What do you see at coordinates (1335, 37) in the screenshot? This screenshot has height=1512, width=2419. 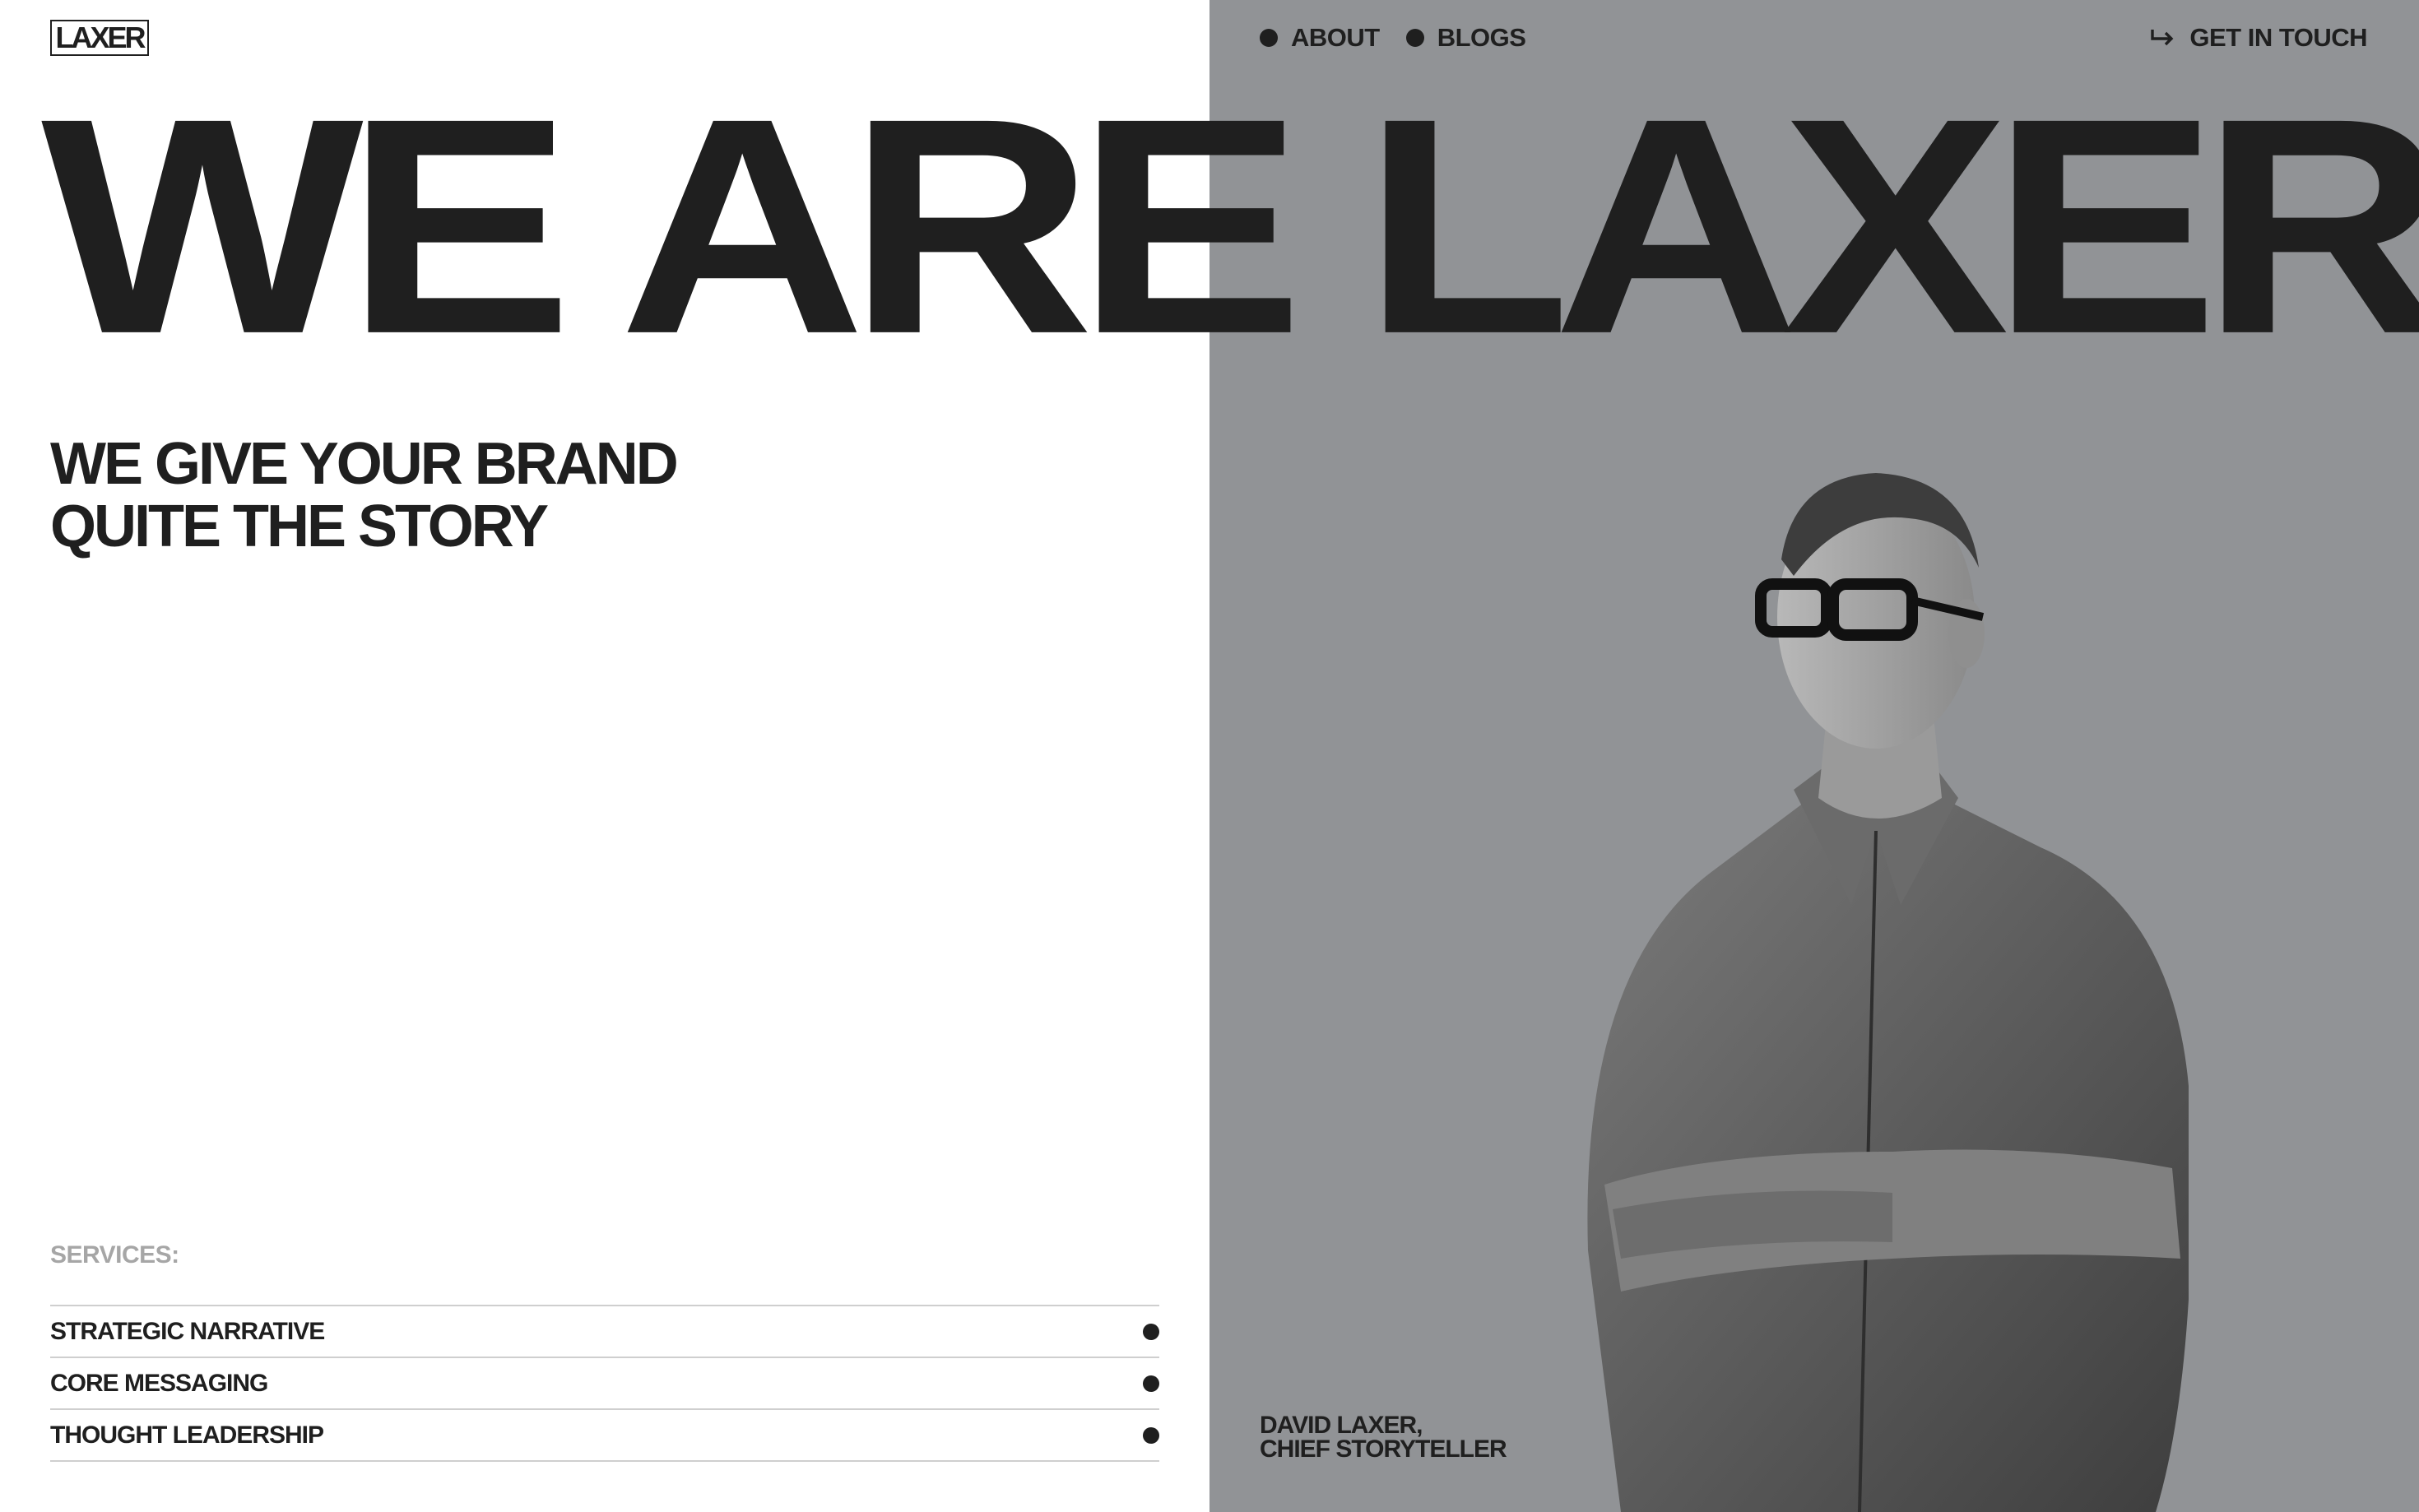 I see `nav-item-about-label: ABOUT` at bounding box center [1335, 37].